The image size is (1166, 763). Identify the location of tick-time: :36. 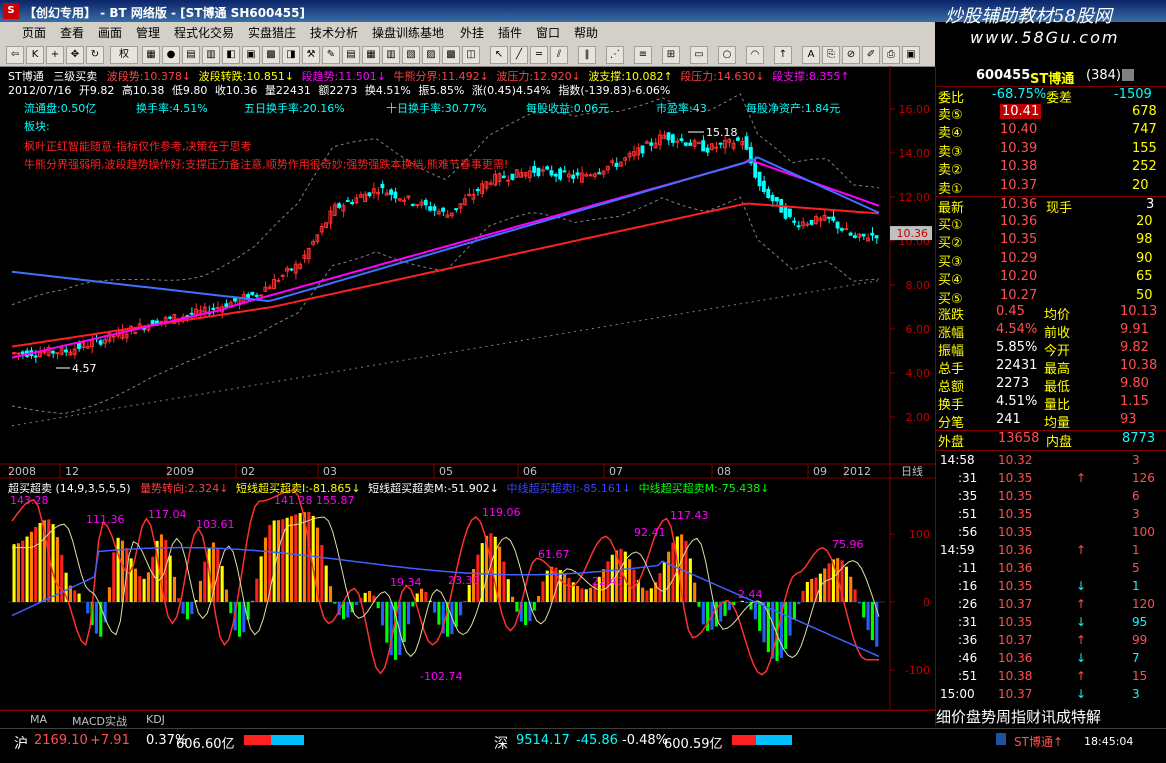
(967, 640).